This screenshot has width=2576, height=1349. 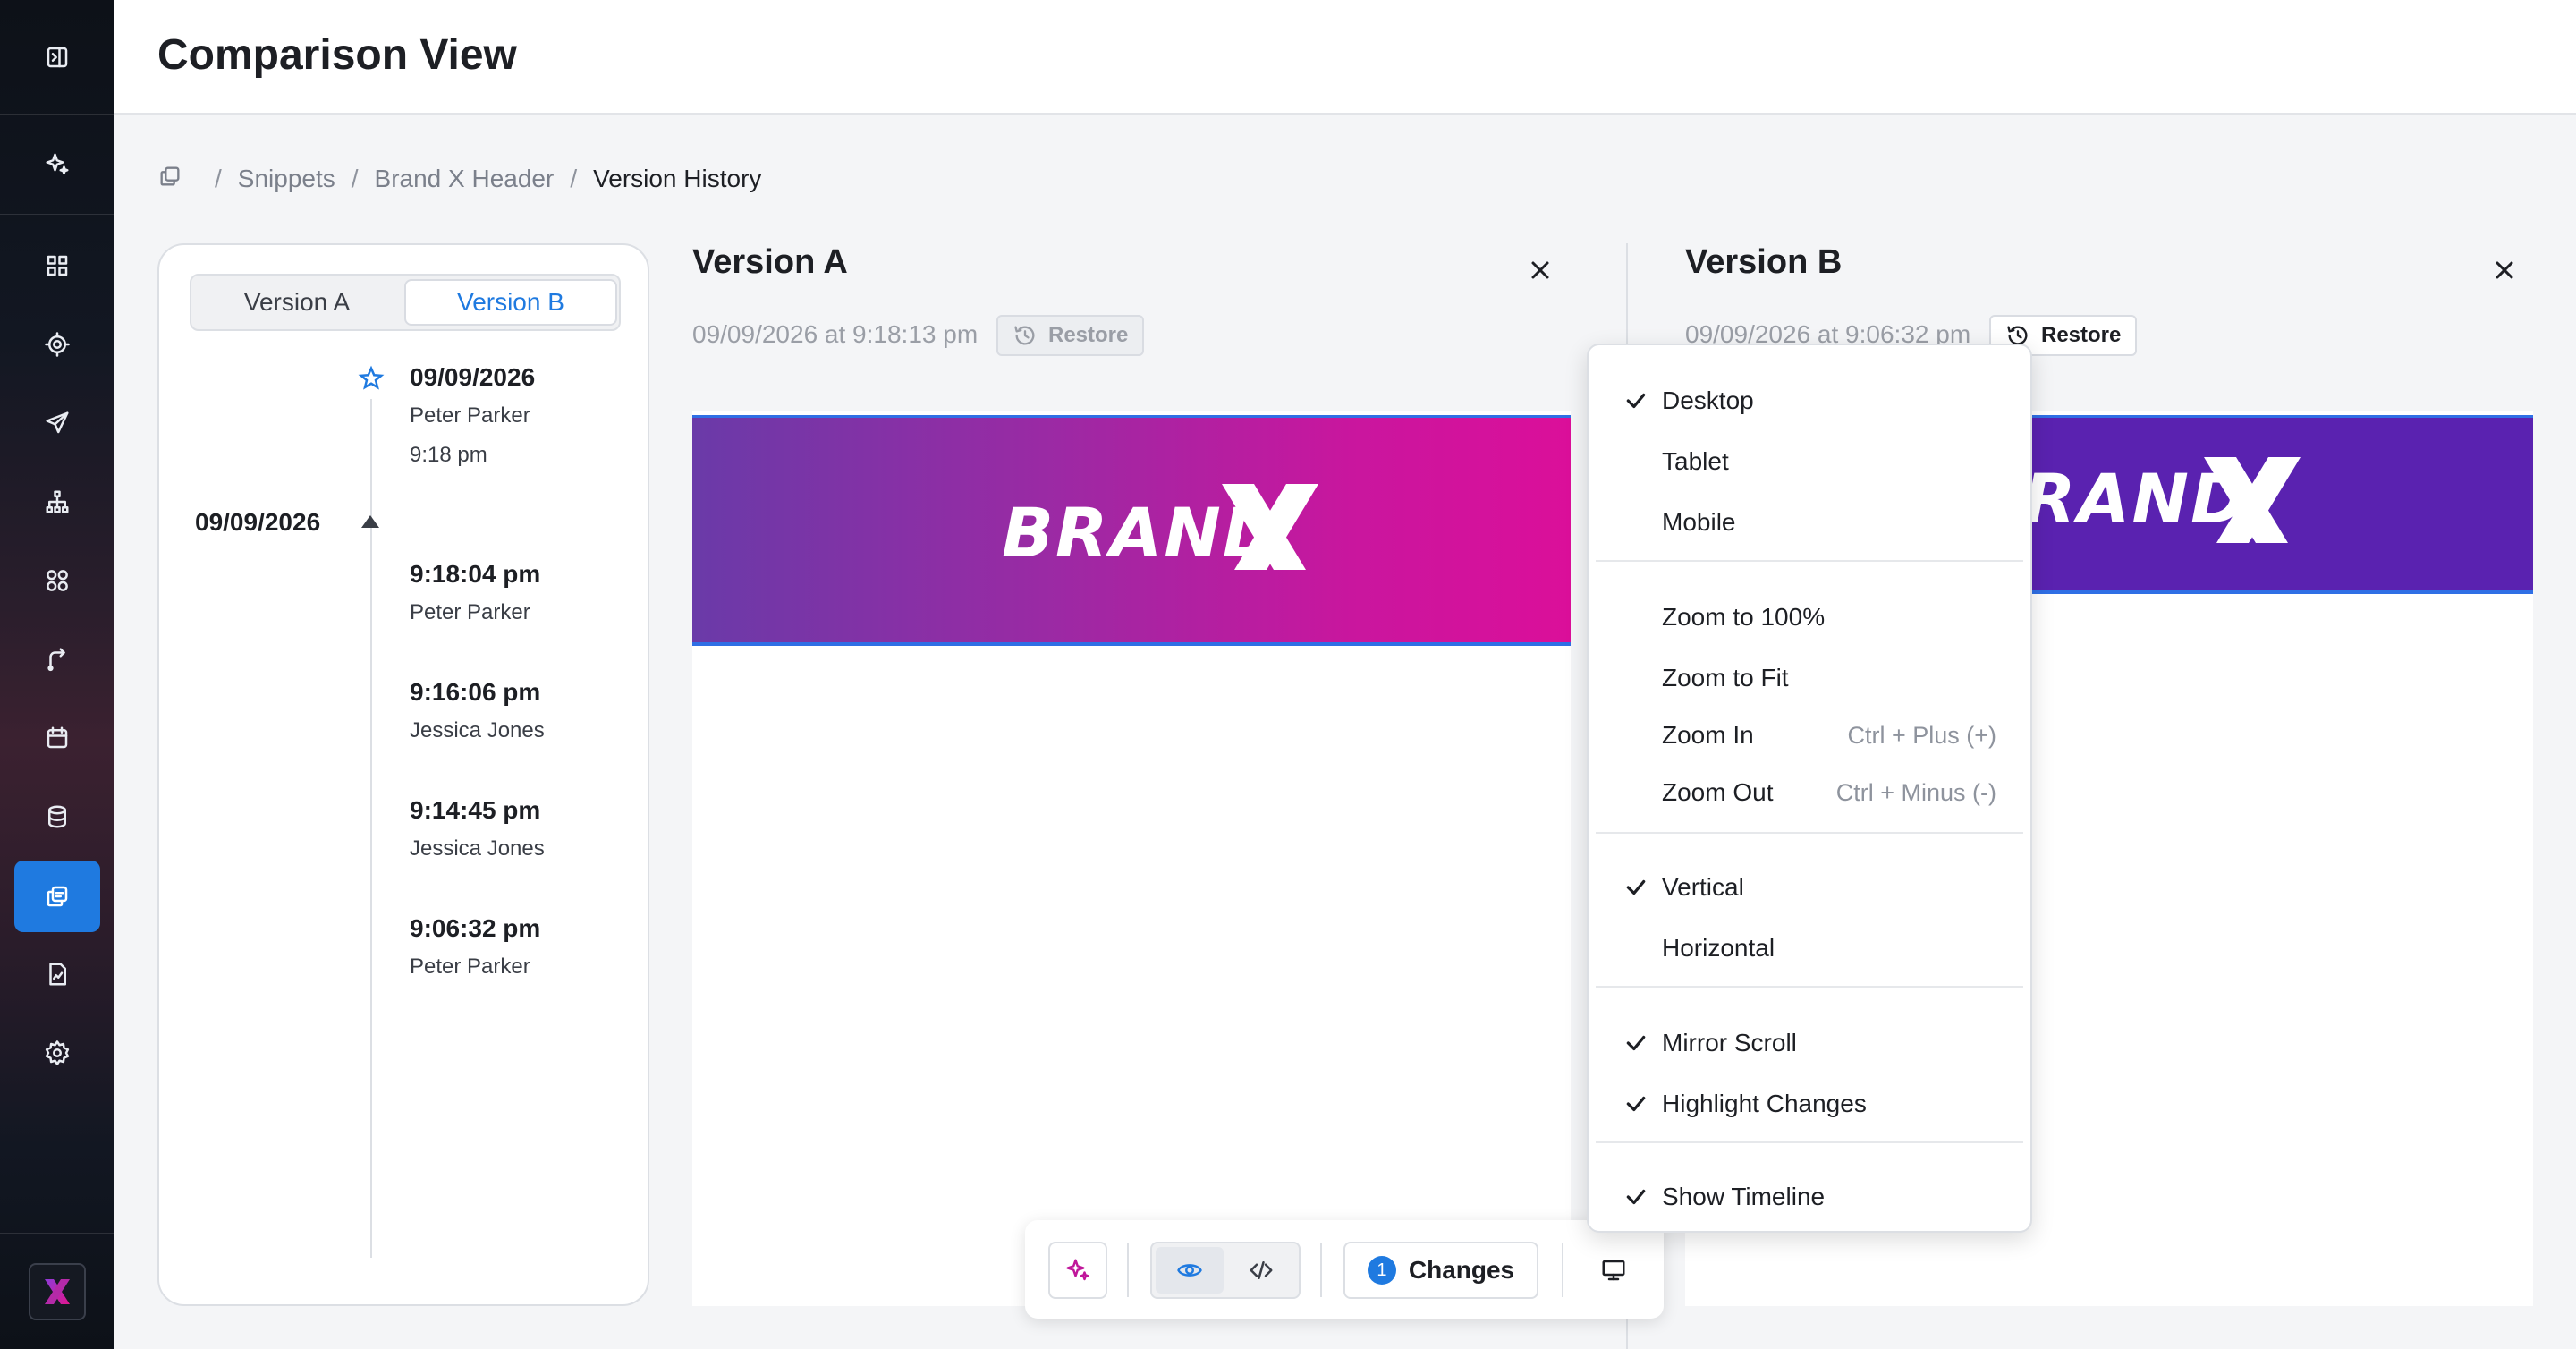 What do you see at coordinates (1381, 1270) in the screenshot?
I see `changes-count-badge: 1` at bounding box center [1381, 1270].